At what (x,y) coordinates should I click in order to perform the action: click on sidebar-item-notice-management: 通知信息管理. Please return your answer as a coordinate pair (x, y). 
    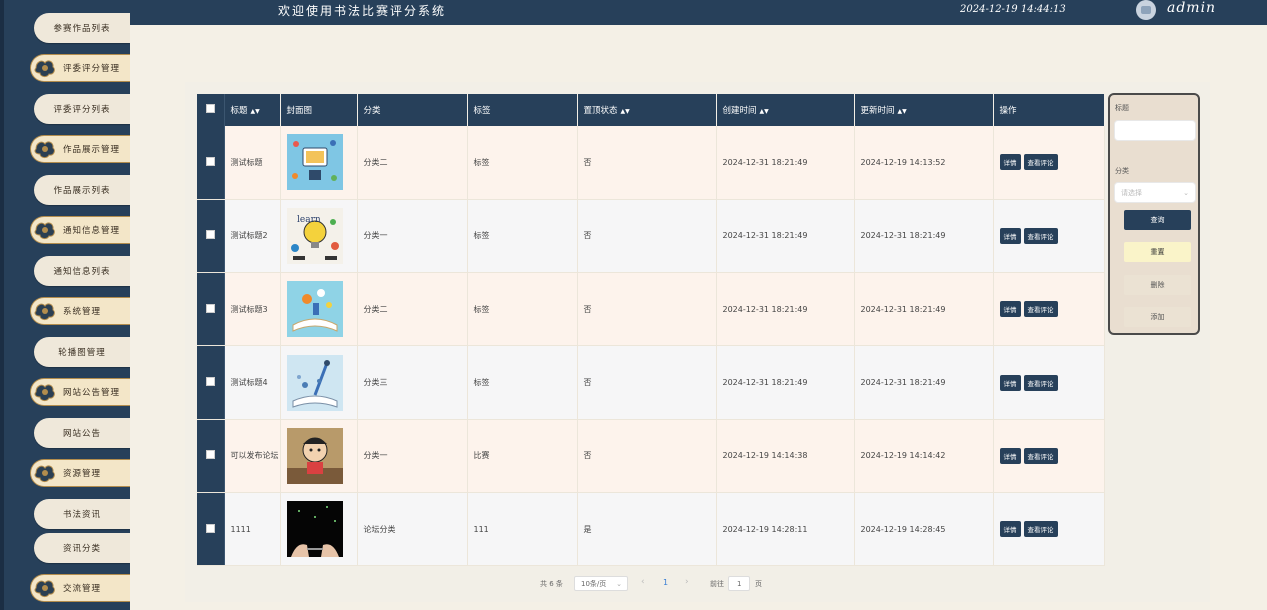
    Looking at the image, I should click on (80, 230).